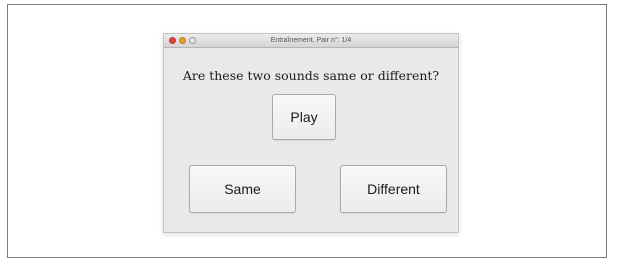 Image resolution: width=617 pixels, height=263 pixels. What do you see at coordinates (304, 117) in the screenshot?
I see `play-button: Play` at bounding box center [304, 117].